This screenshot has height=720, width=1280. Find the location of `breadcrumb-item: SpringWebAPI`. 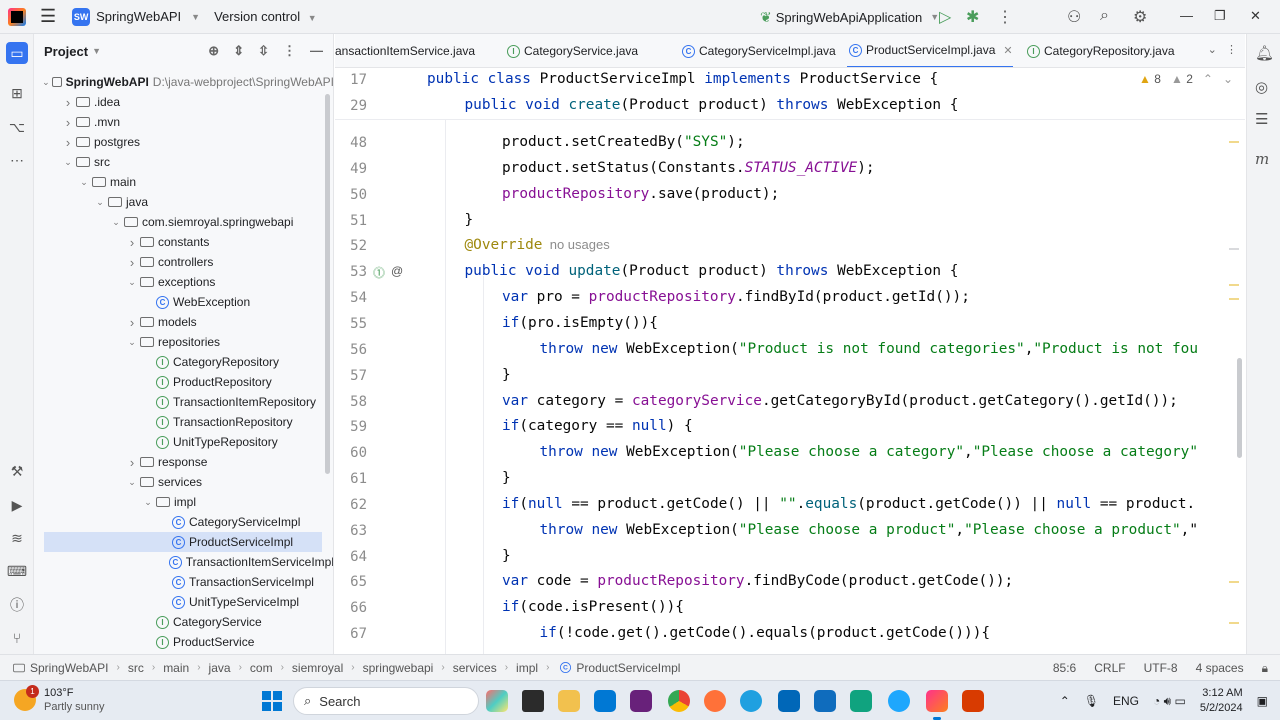

breadcrumb-item: SpringWebAPI is located at coordinates (69, 668).